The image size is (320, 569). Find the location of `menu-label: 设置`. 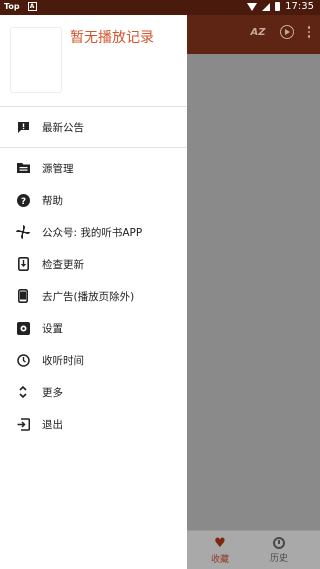

menu-label: 设置 is located at coordinates (52, 328).